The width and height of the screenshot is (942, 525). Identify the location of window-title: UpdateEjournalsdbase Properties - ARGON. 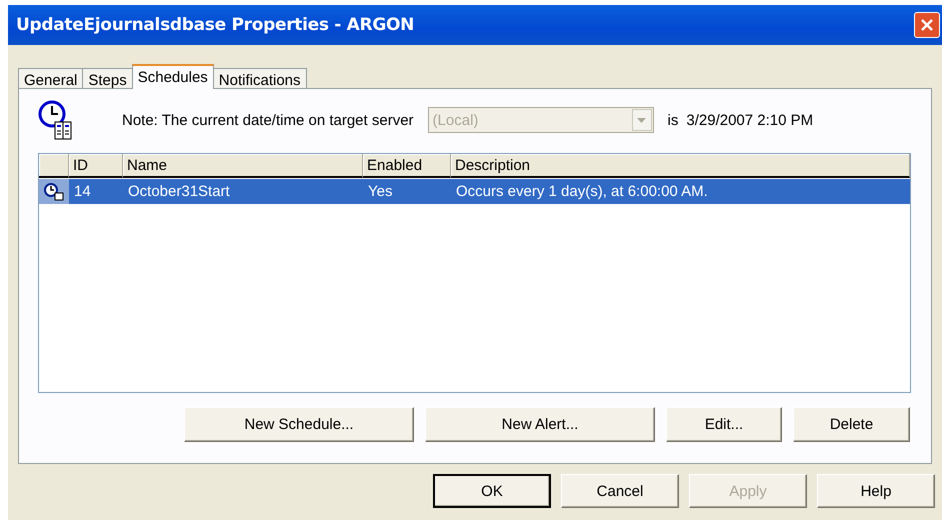
(215, 25).